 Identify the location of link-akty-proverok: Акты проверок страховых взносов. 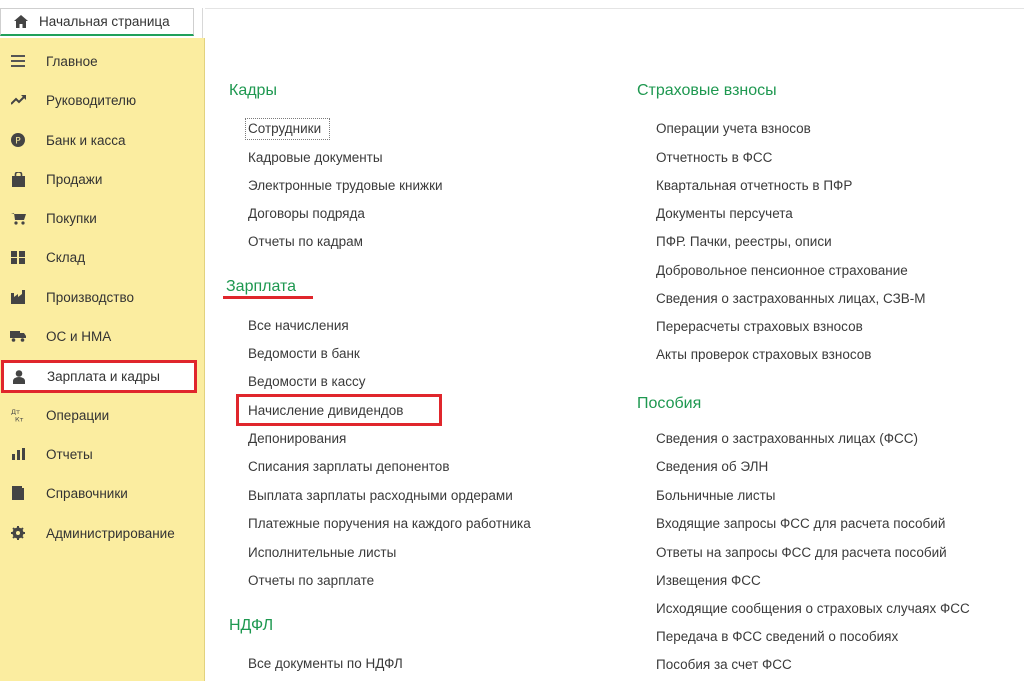
(763, 354).